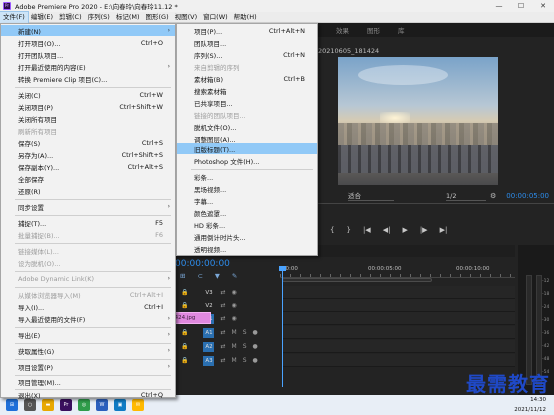 This screenshot has height=415, width=554. What do you see at coordinates (247, 54) in the screenshot?
I see `new-submenu-item: 序列(S)... Ctrl+N` at bounding box center [247, 54].